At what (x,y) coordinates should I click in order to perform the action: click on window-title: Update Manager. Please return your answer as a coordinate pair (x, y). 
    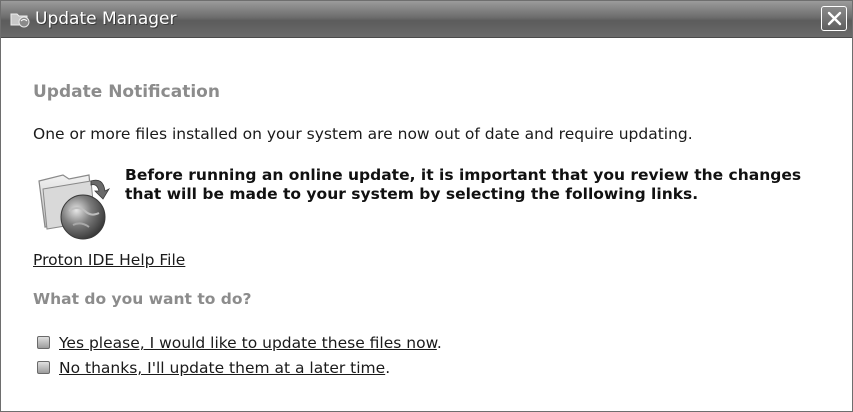
    Looking at the image, I should click on (106, 19).